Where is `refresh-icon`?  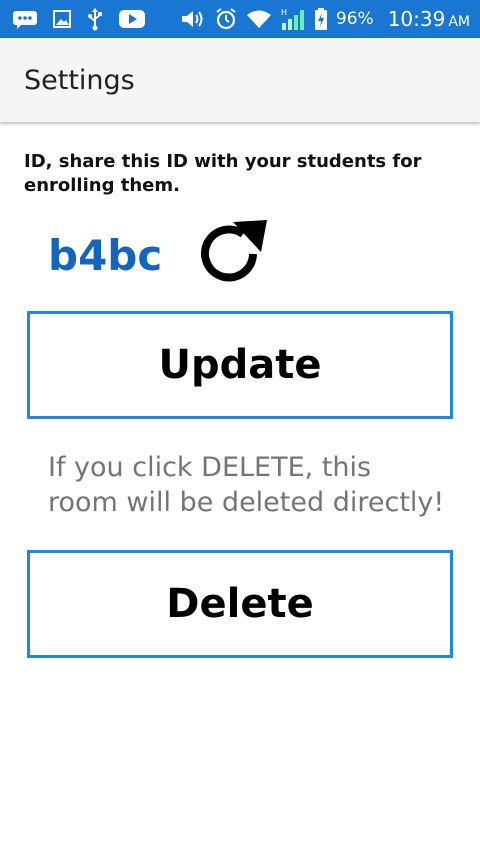
refresh-icon is located at coordinates (231, 256).